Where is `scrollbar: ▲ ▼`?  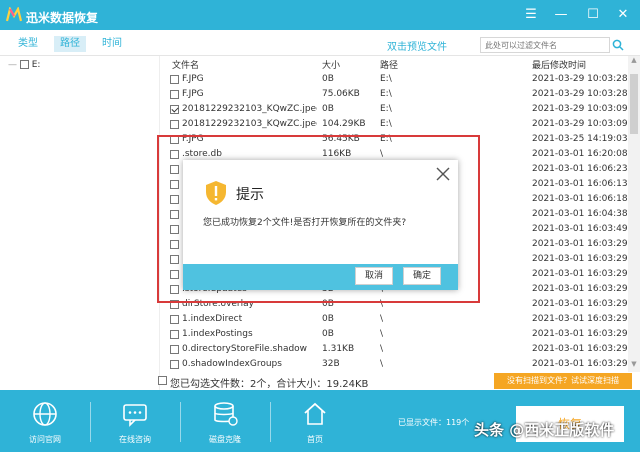
scrollbar: ▲ ▼ is located at coordinates (634, 214).